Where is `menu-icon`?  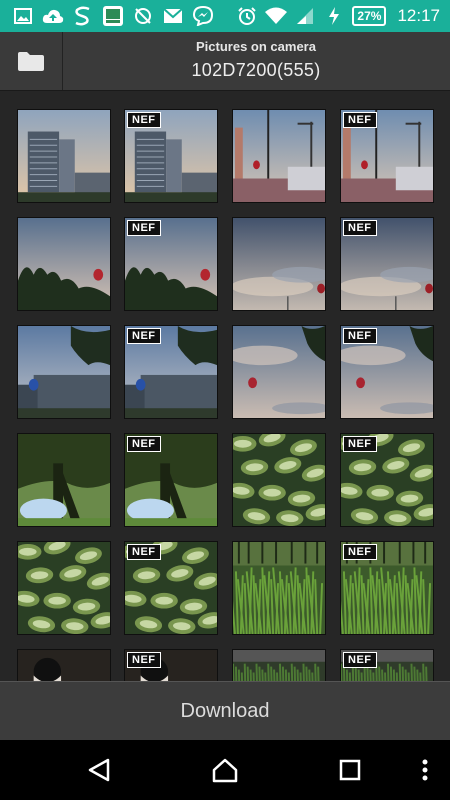
menu-icon is located at coordinates (425, 770).